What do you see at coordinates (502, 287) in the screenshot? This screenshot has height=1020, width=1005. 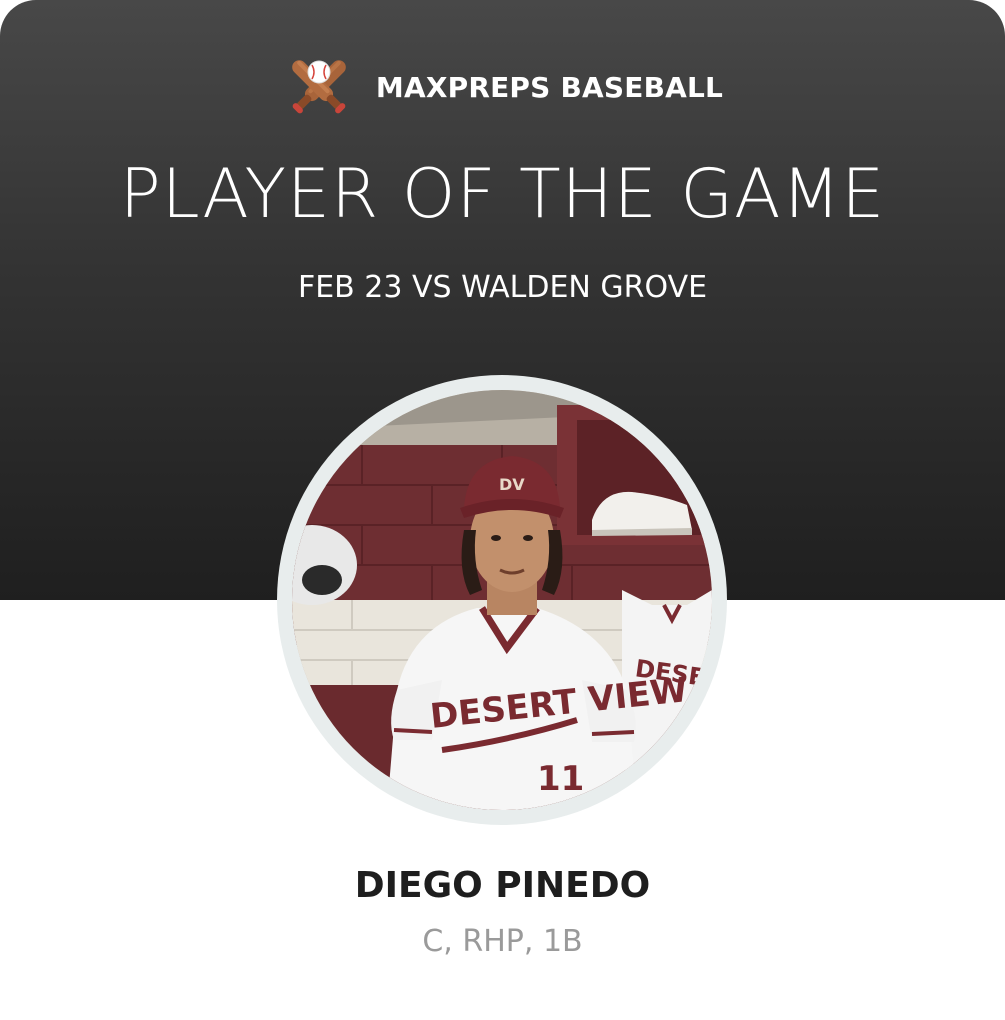 I see `game-subtitle: FEB 23 VS WALDEN GROVE` at bounding box center [502, 287].